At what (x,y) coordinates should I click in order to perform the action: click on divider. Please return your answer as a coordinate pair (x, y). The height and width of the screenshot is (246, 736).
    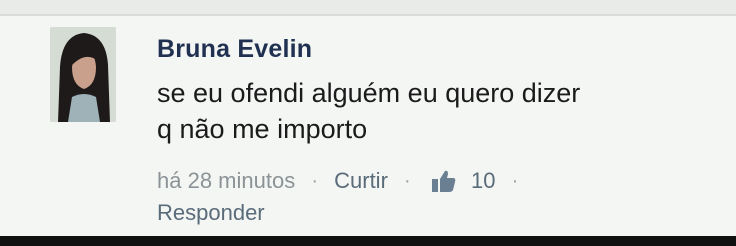
    Looking at the image, I should click on (368, 15).